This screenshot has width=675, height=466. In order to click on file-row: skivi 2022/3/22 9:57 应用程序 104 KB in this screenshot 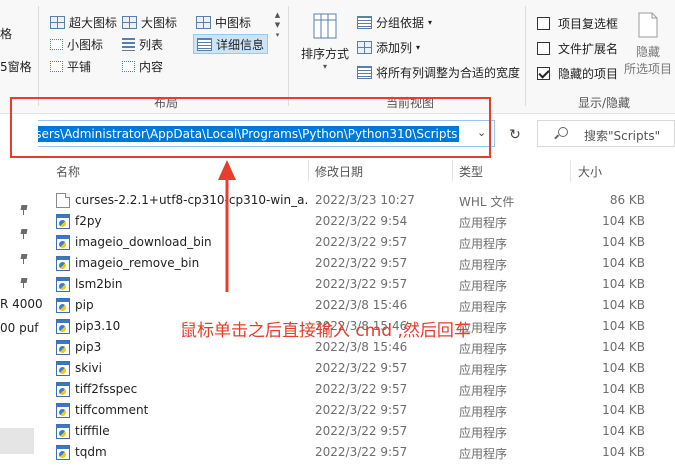, I will do `click(361, 368)`.